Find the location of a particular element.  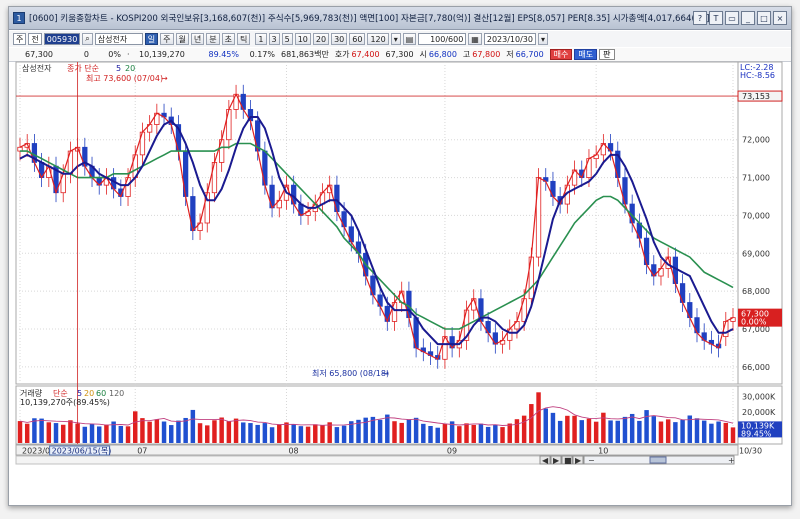

time-axis is located at coordinates (377, 450).